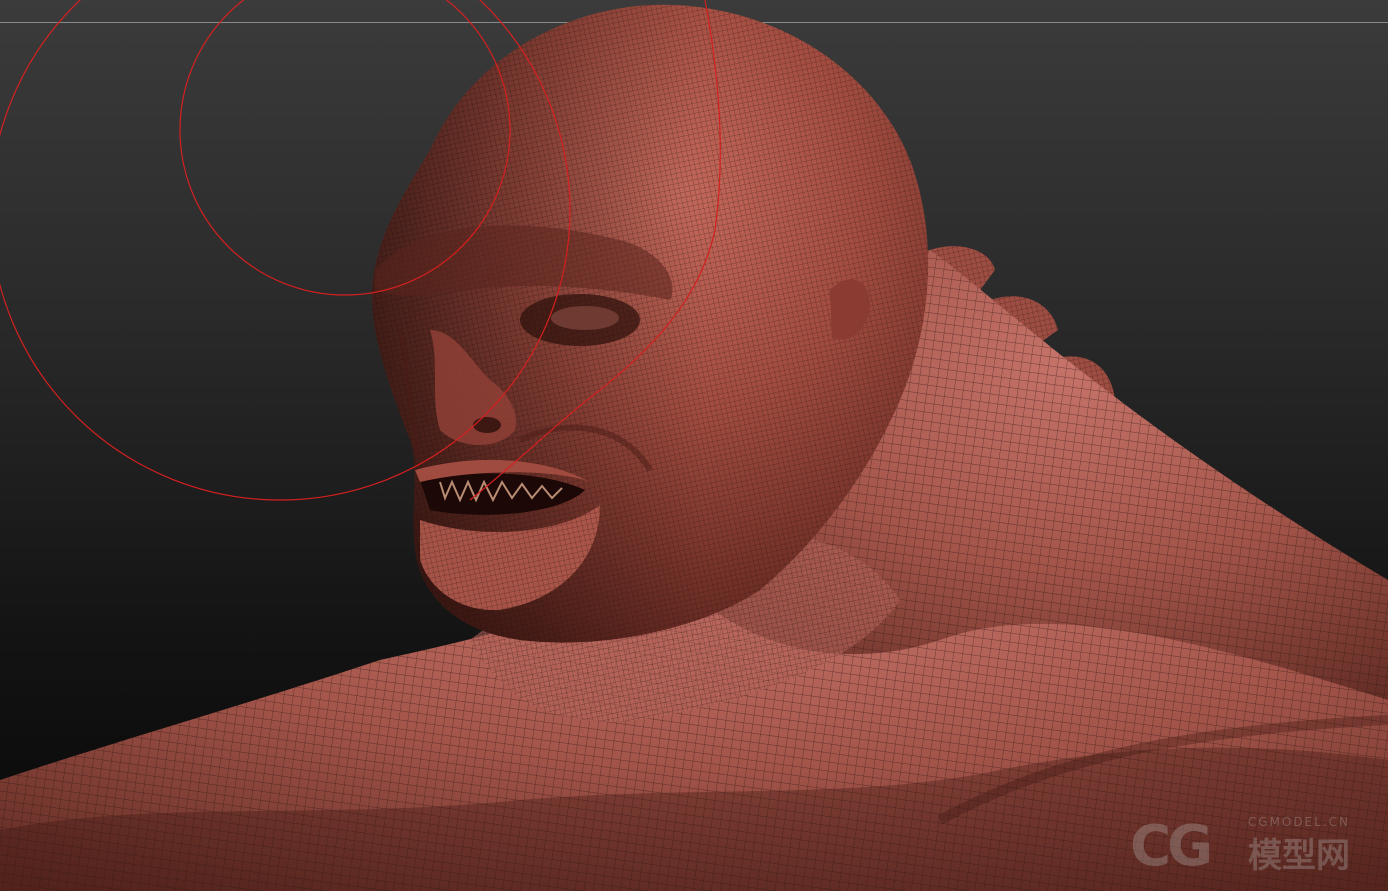 The width and height of the screenshot is (1388, 891). Describe the element at coordinates (487, 425) in the screenshot. I see `nostril` at that location.